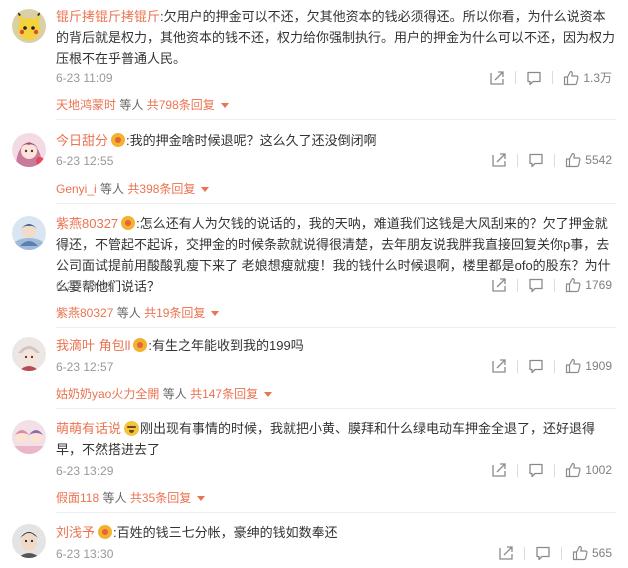 The image size is (628, 568). Describe the element at coordinates (598, 470) in the screenshot. I see `like-count: 1002` at that location.